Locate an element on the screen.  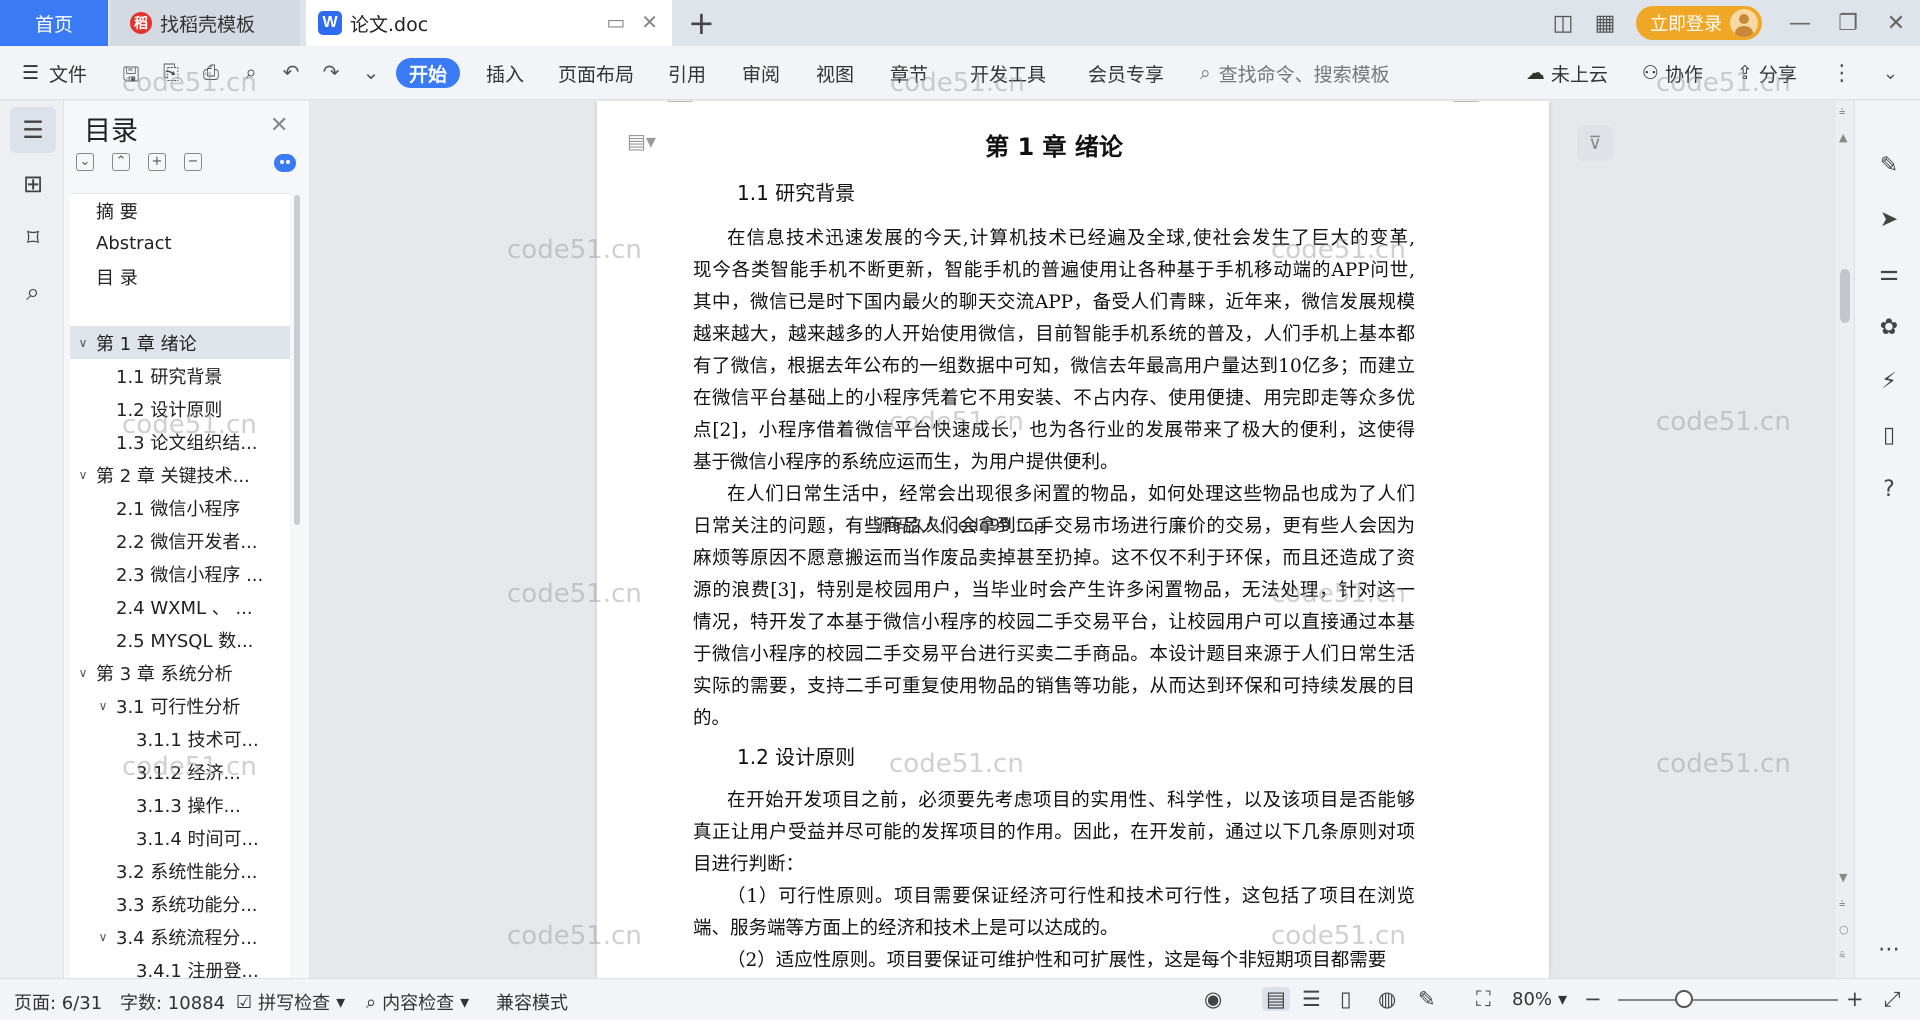
toc-item: ∨ 第 3 章 系统分析 is located at coordinates (180, 672).